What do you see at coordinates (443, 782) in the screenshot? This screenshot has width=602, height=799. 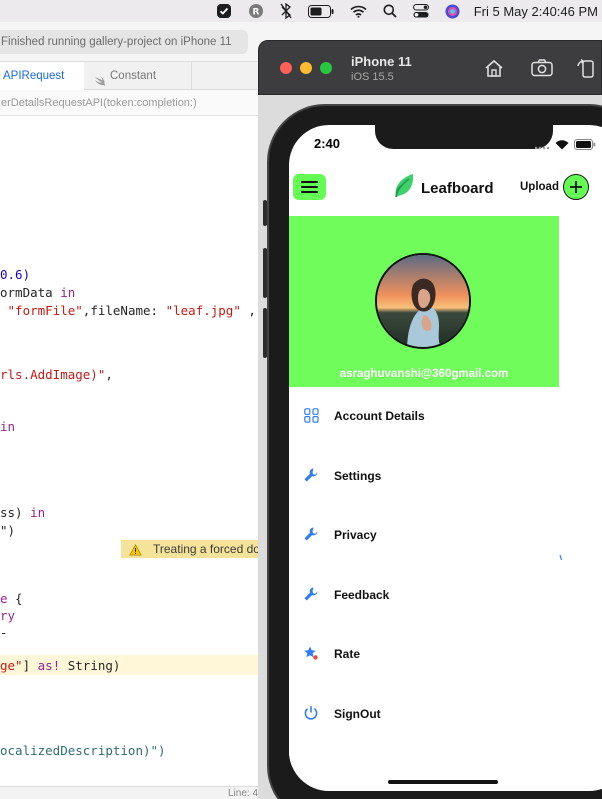 I see `home-indicator` at bounding box center [443, 782].